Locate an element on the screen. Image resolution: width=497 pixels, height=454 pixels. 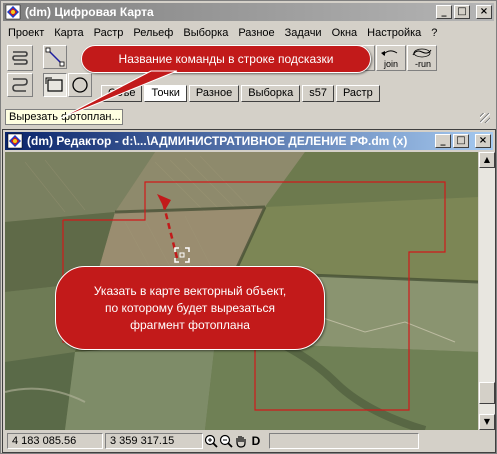
menu-raster: Растр is located at coordinates (109, 33).